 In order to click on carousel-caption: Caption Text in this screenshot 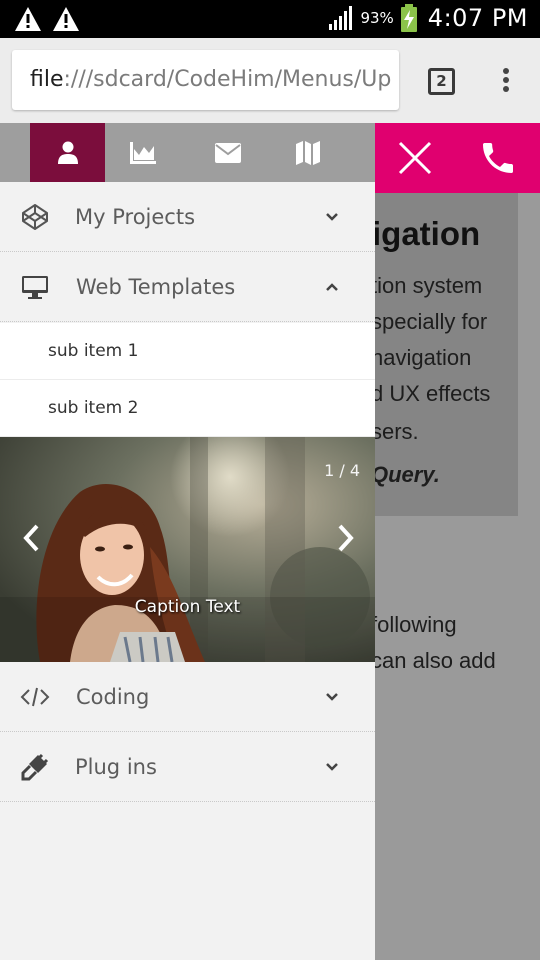, I will do `click(187, 607)`.